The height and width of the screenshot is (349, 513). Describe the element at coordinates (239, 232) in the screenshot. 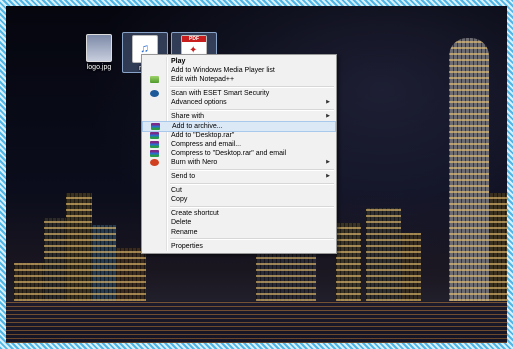

I see `menu-item-rename: Rename` at that location.